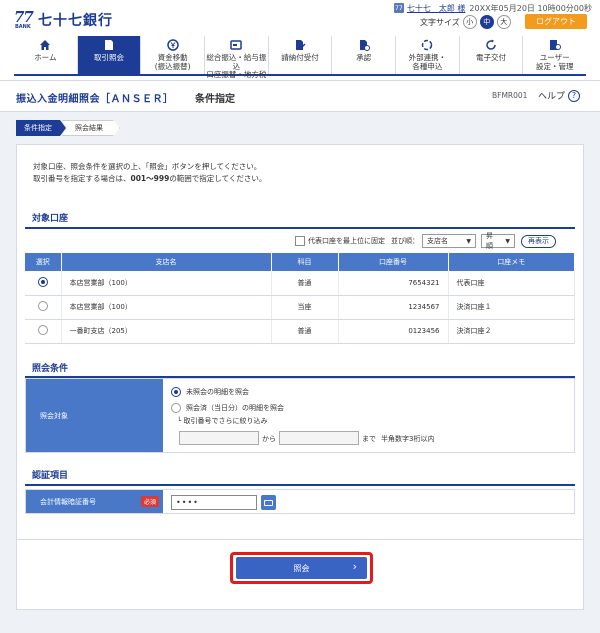  I want to click on nav-label-2: 口座振替・地方税, so click(236, 75).